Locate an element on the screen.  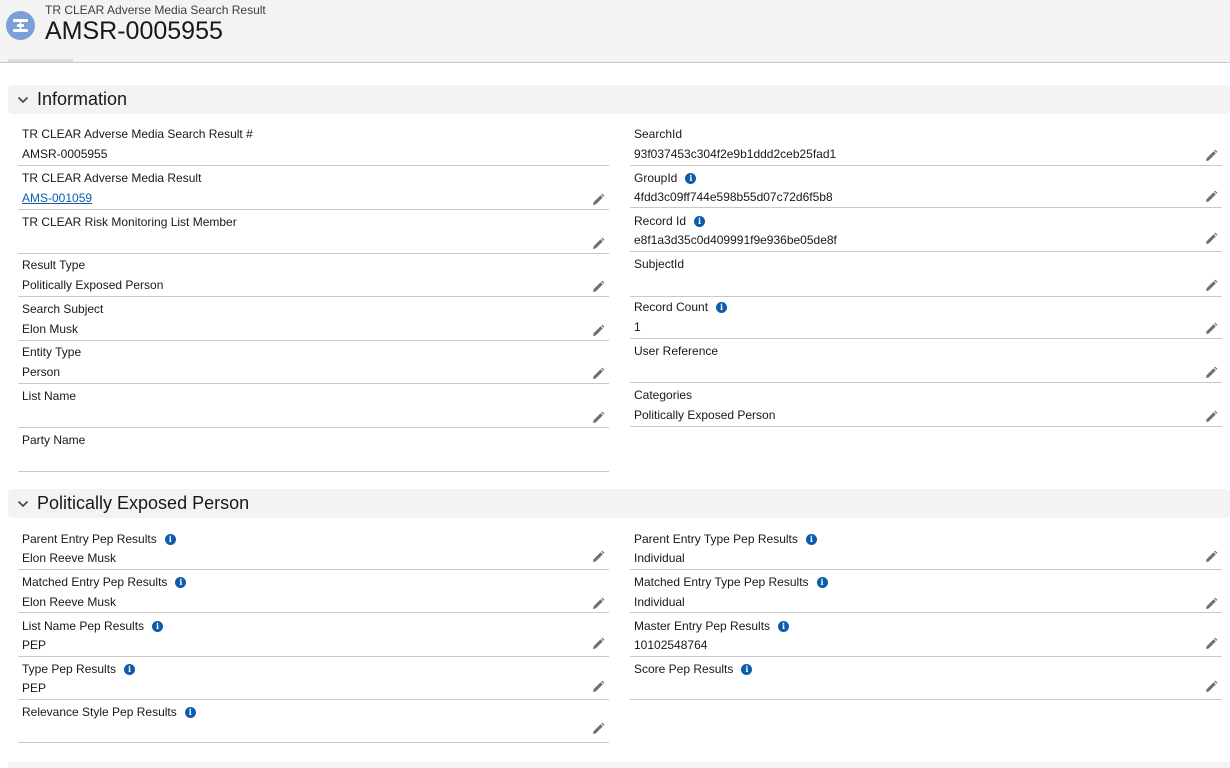
field-label: Type Pep Results is located at coordinates (69, 669).